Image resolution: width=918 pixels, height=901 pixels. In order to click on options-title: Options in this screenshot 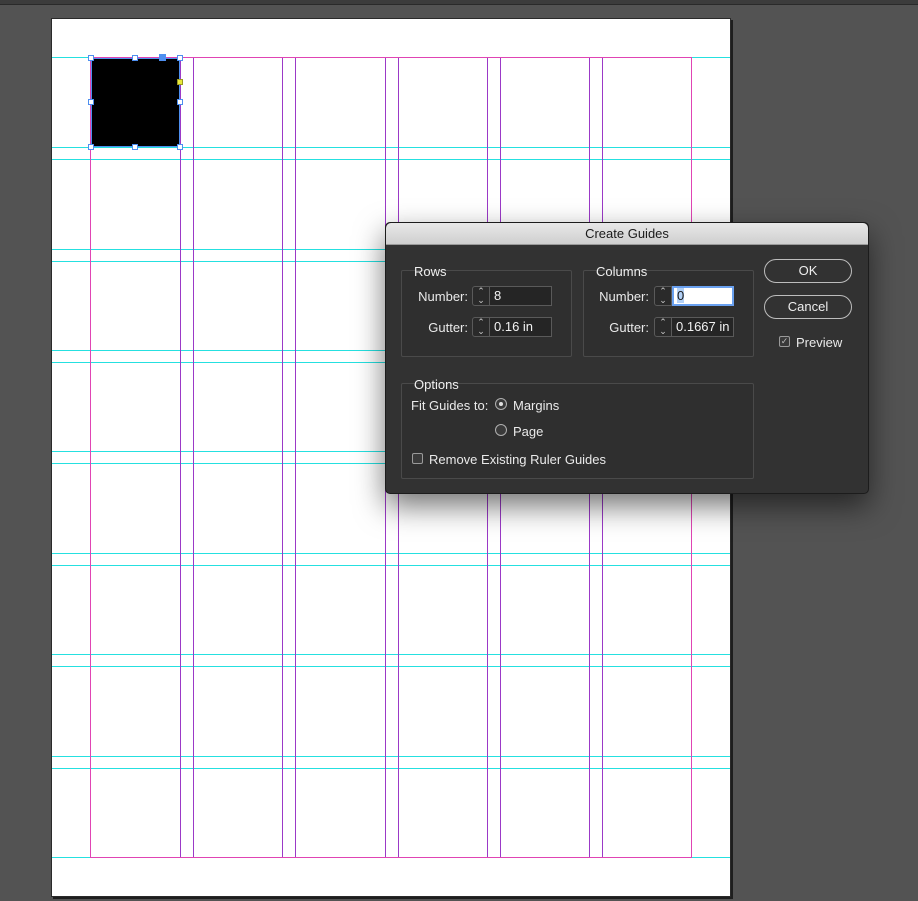, I will do `click(436, 384)`.